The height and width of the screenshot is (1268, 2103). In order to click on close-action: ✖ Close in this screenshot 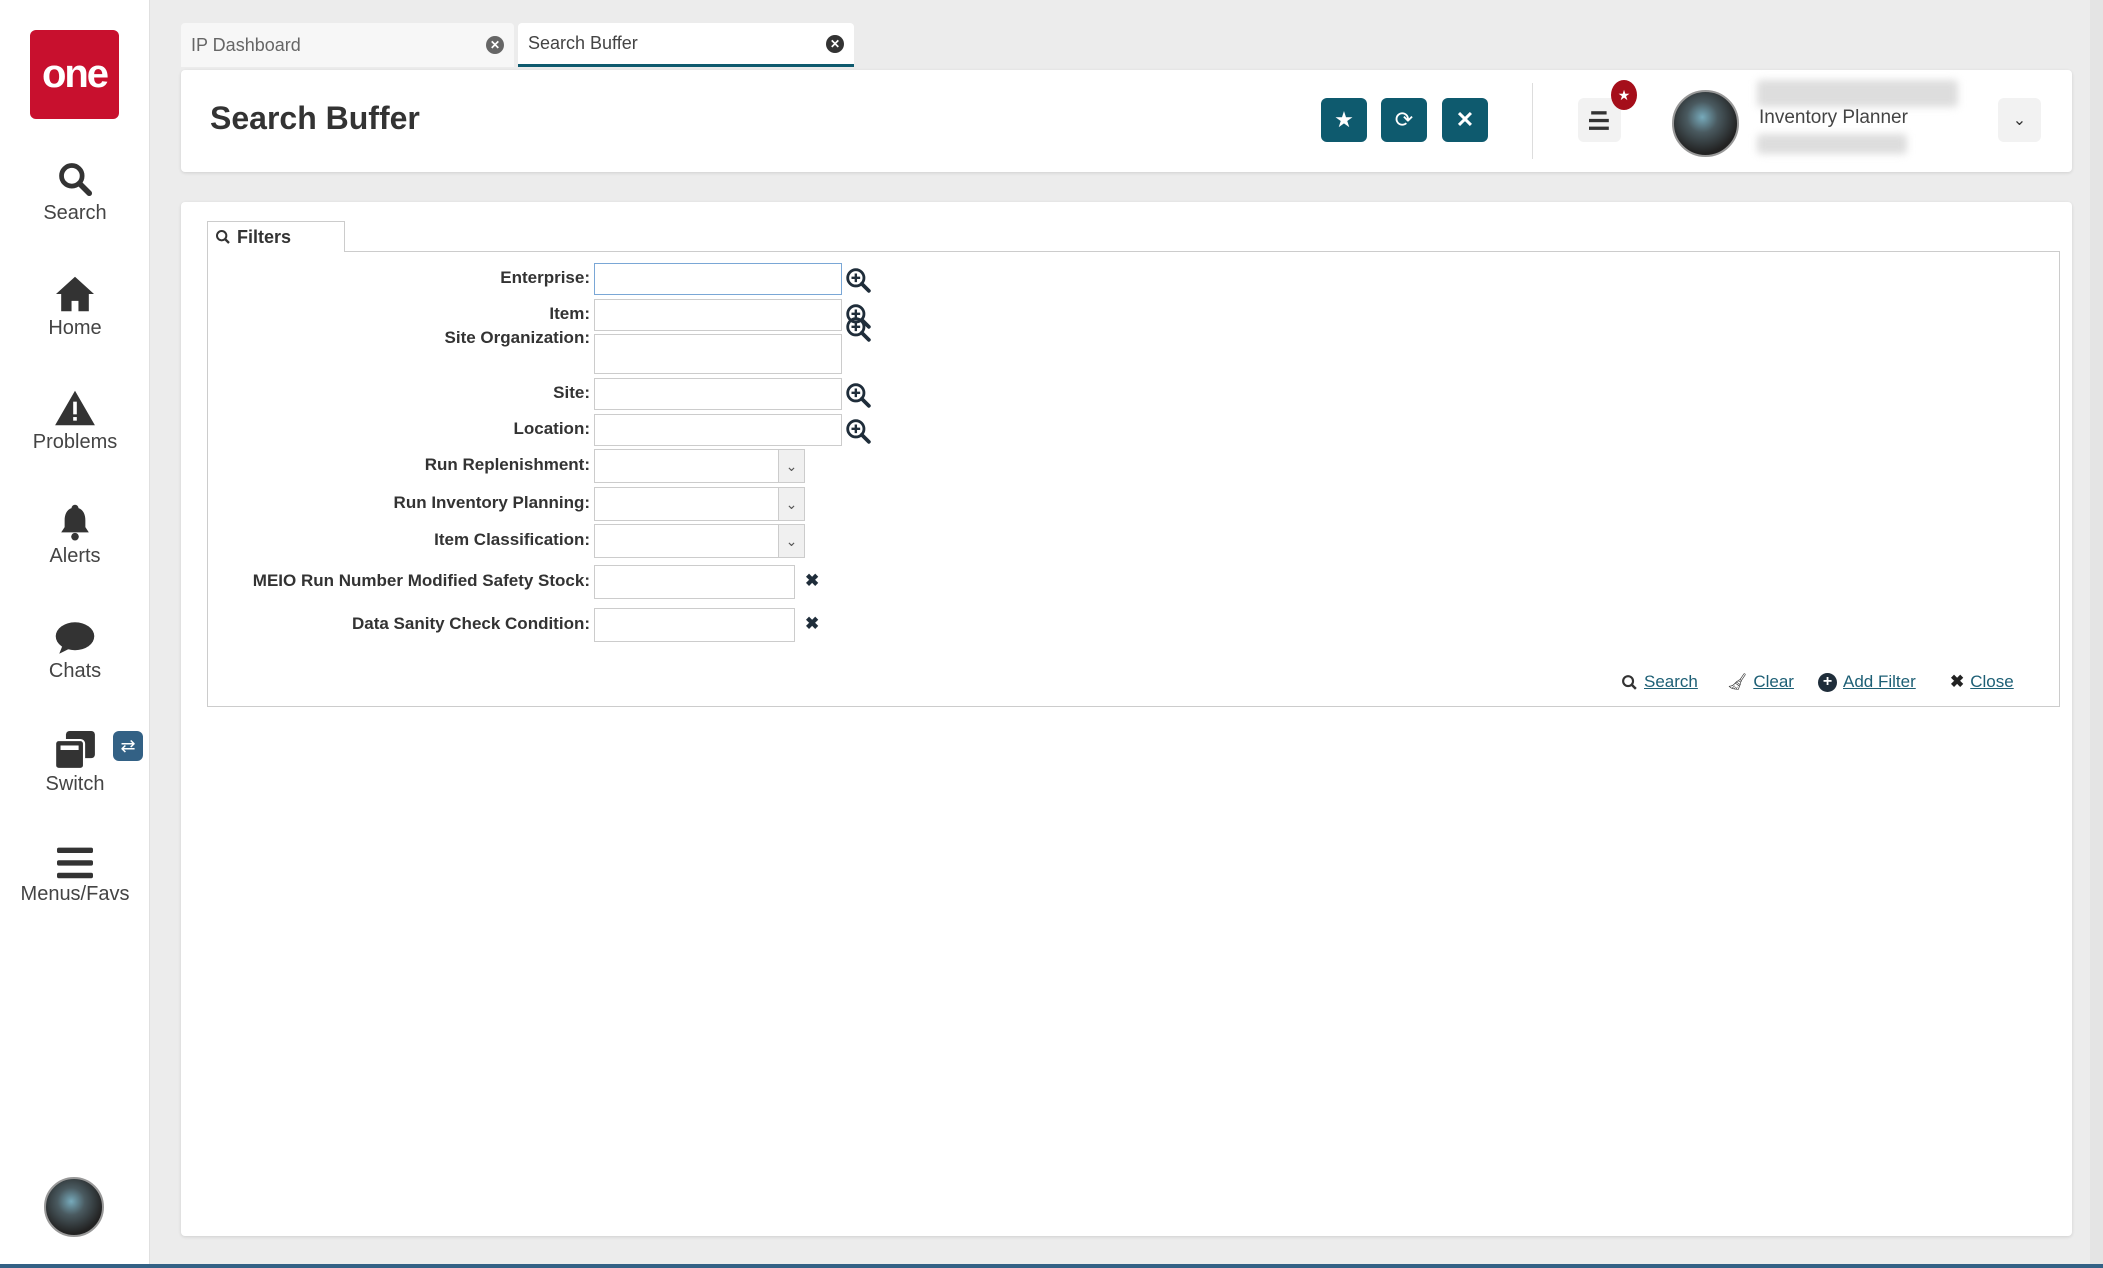, I will do `click(1982, 682)`.